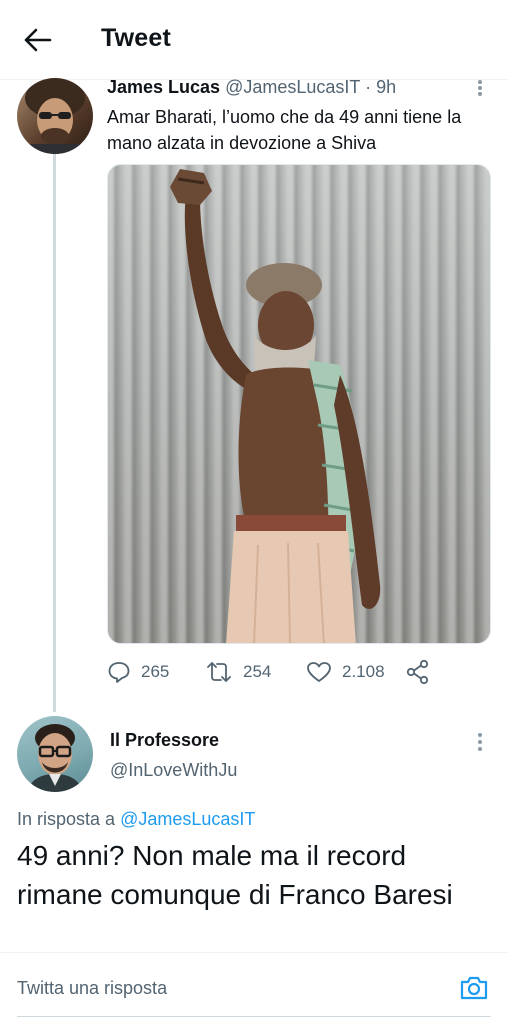  Describe the element at coordinates (219, 672) in the screenshot. I see `retweet-icon` at that location.